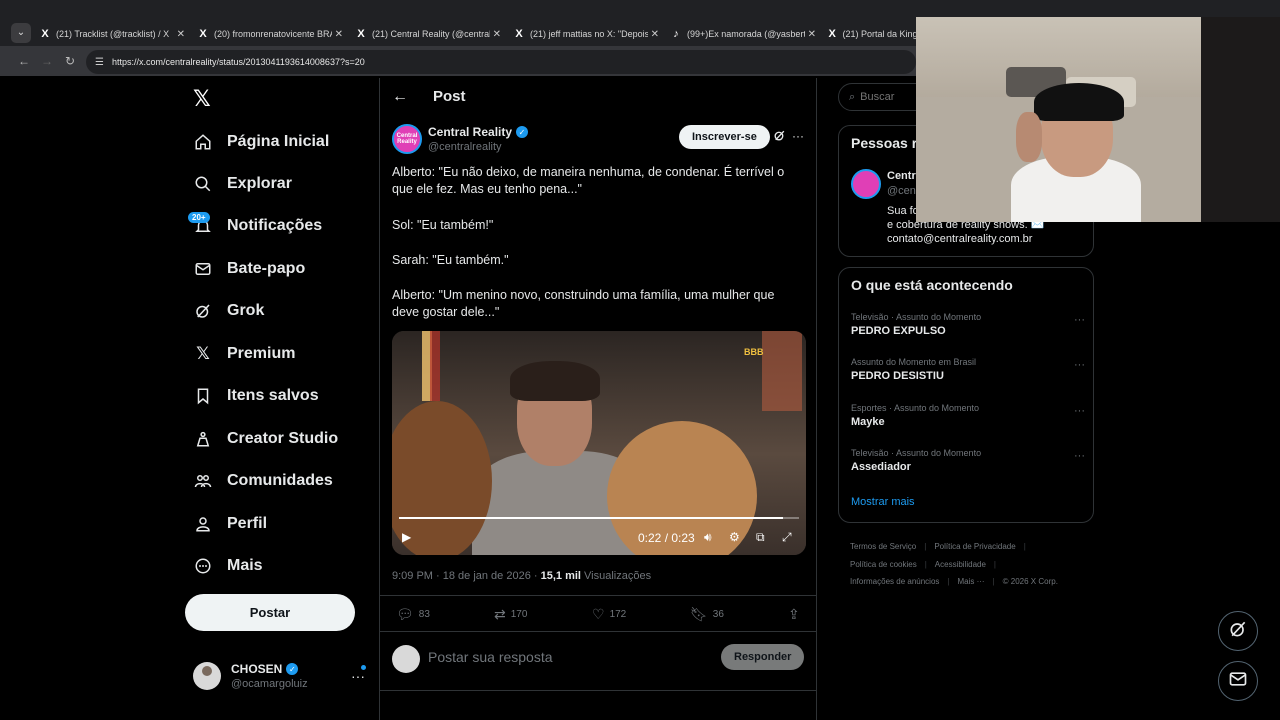 Image resolution: width=1280 pixels, height=720 pixels. What do you see at coordinates (872, 34) in the screenshot?
I see `browser-tab: X (21) Portal da Kings L` at bounding box center [872, 34].